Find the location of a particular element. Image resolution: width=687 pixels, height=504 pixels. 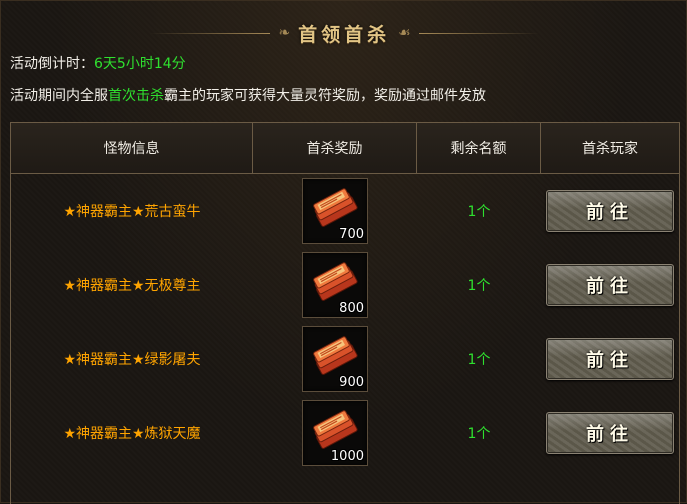

notice-prefix: 活动期间内全服 is located at coordinates (59, 96).